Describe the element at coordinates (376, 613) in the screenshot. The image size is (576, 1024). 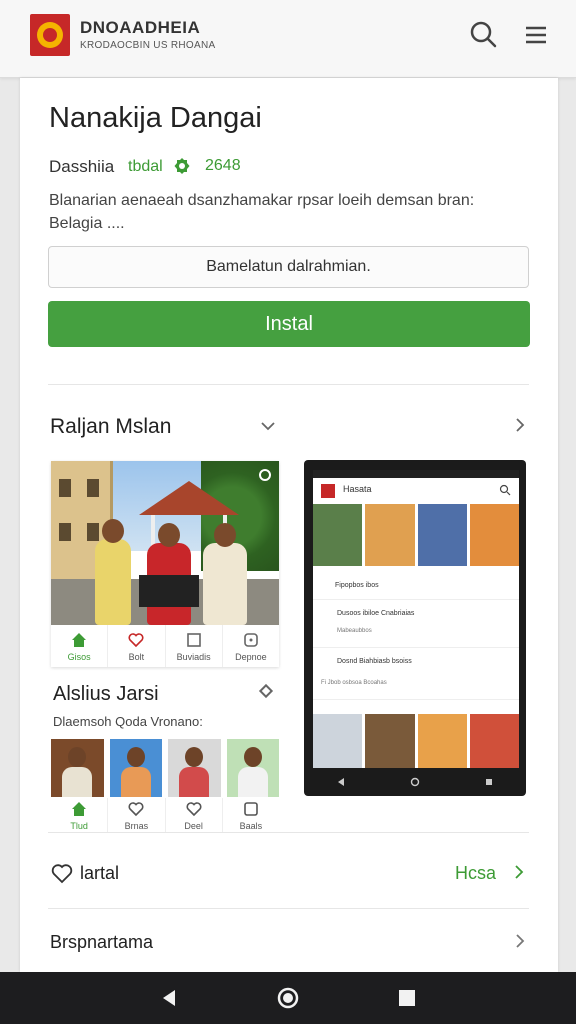
I see `phone-row-text: Dusoos ibiloe Cnabriaias` at that location.